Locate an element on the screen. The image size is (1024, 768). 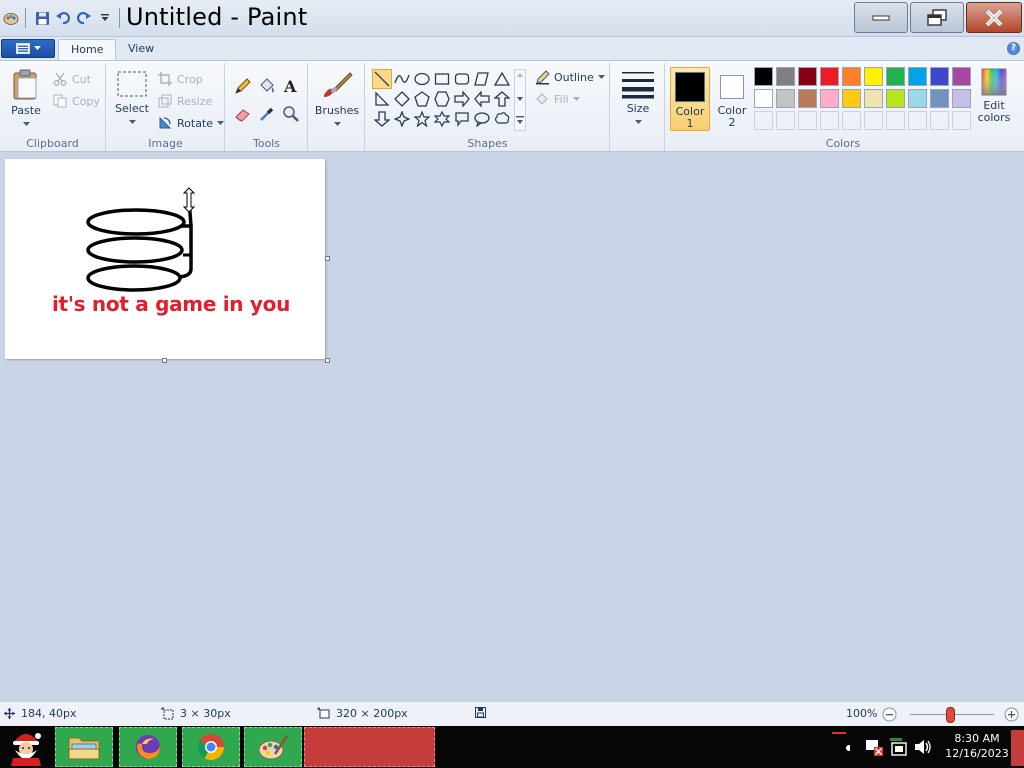
start-button is located at coordinates (26, 747).